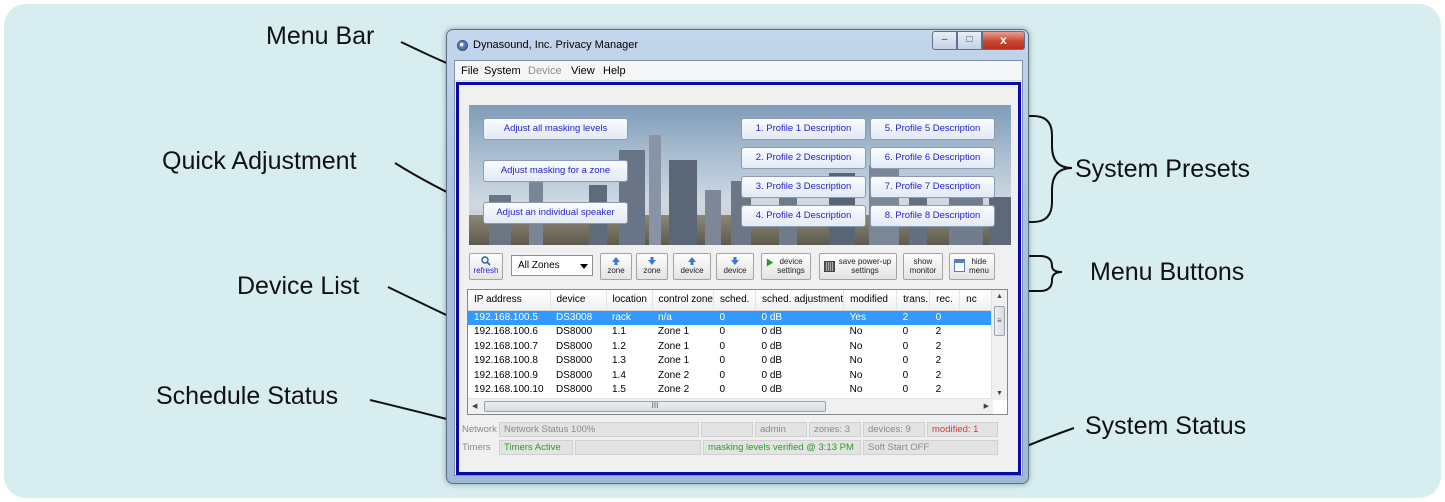 This screenshot has height=502, width=1445. I want to click on menu-system: System, so click(502, 71).